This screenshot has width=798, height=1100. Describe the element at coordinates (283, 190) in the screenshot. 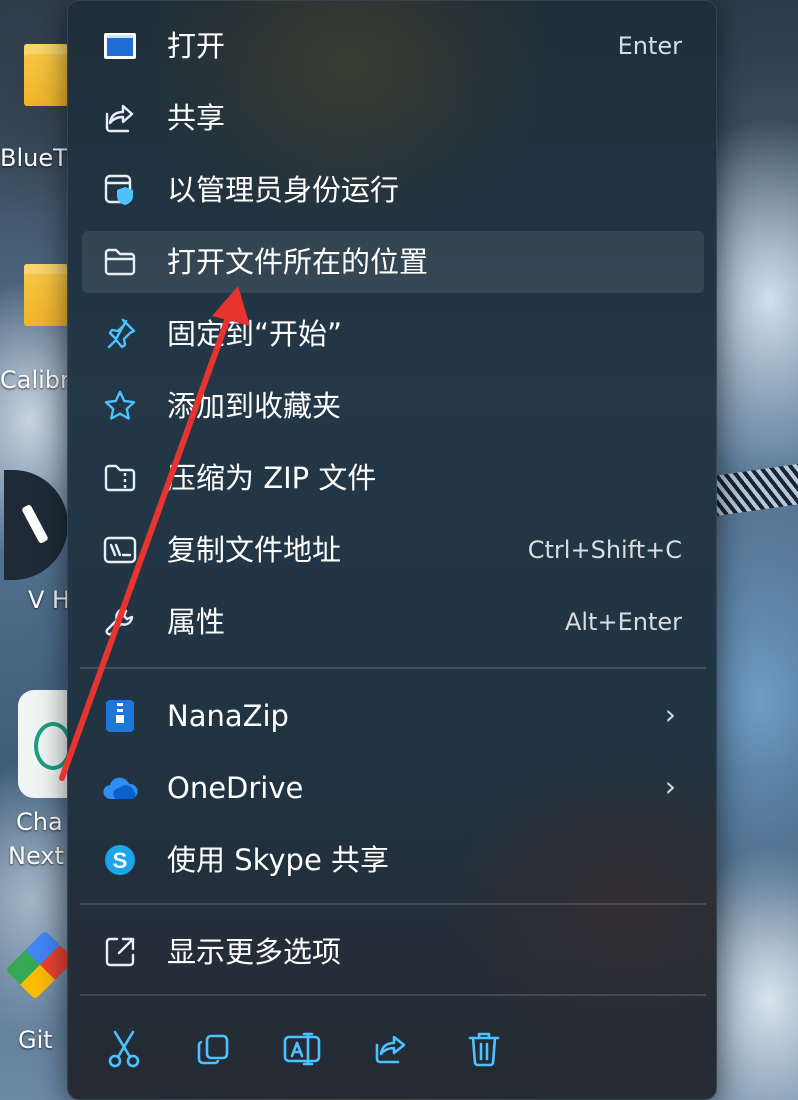

I see `menu-item-label: 以管理员身份运行` at that location.